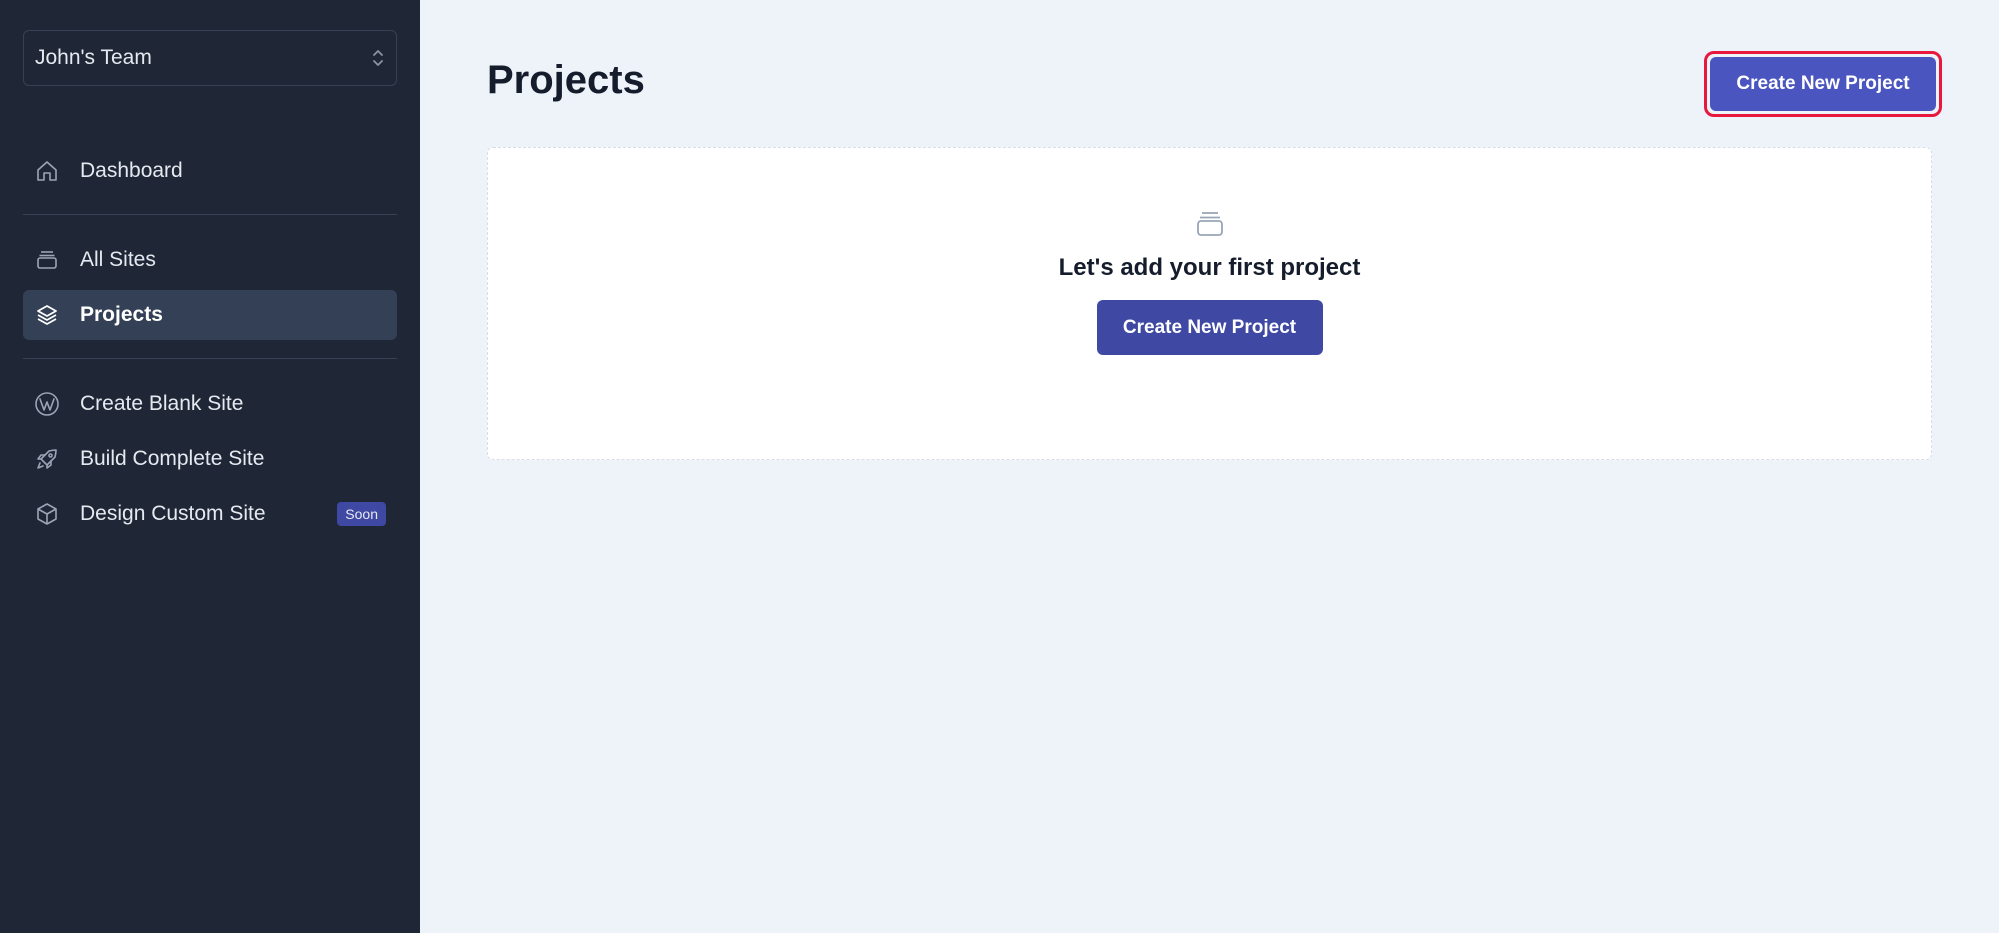  I want to click on sidebar-item-label: Create Blank Site, so click(162, 403).